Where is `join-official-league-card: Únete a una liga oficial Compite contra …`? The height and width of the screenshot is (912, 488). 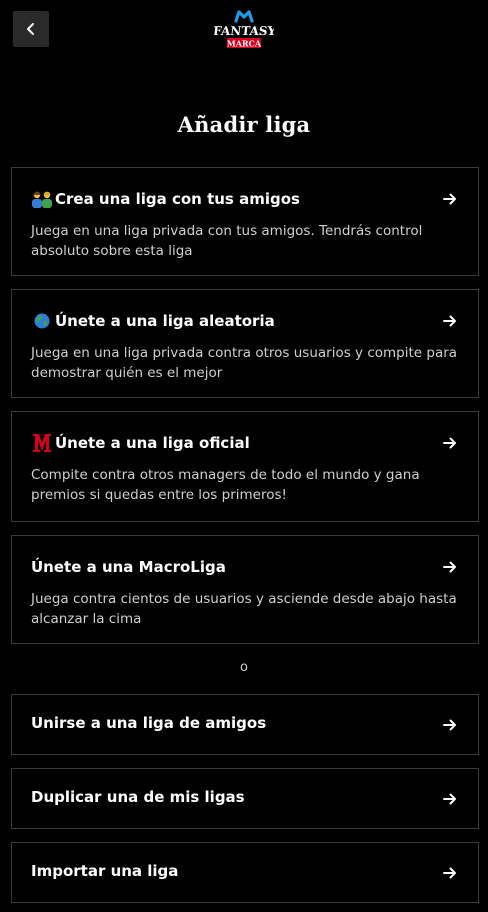
join-official-league-card: Únete a una liga oficial Compite contra … is located at coordinates (245, 466).